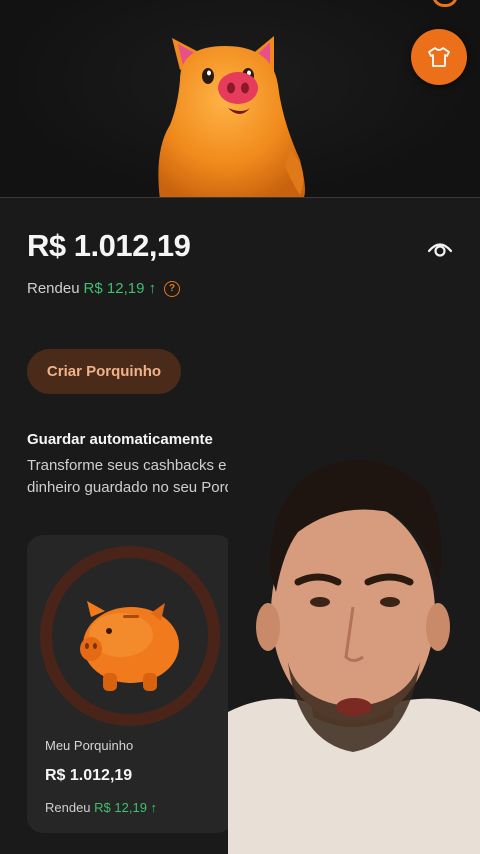  What do you see at coordinates (130, 636) in the screenshot?
I see `piggy-bank-icon` at bounding box center [130, 636].